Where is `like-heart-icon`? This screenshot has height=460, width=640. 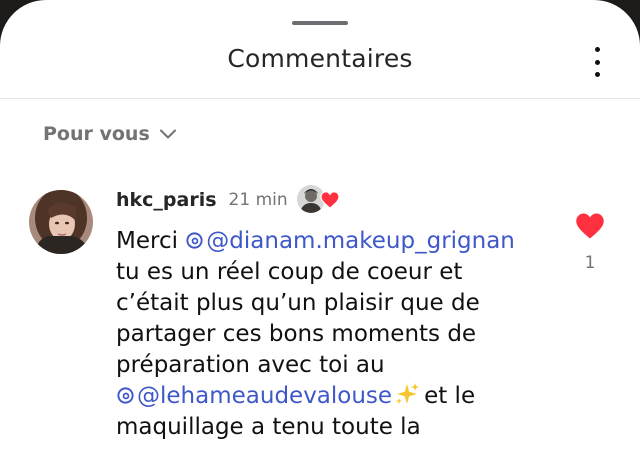
like-heart-icon is located at coordinates (590, 226).